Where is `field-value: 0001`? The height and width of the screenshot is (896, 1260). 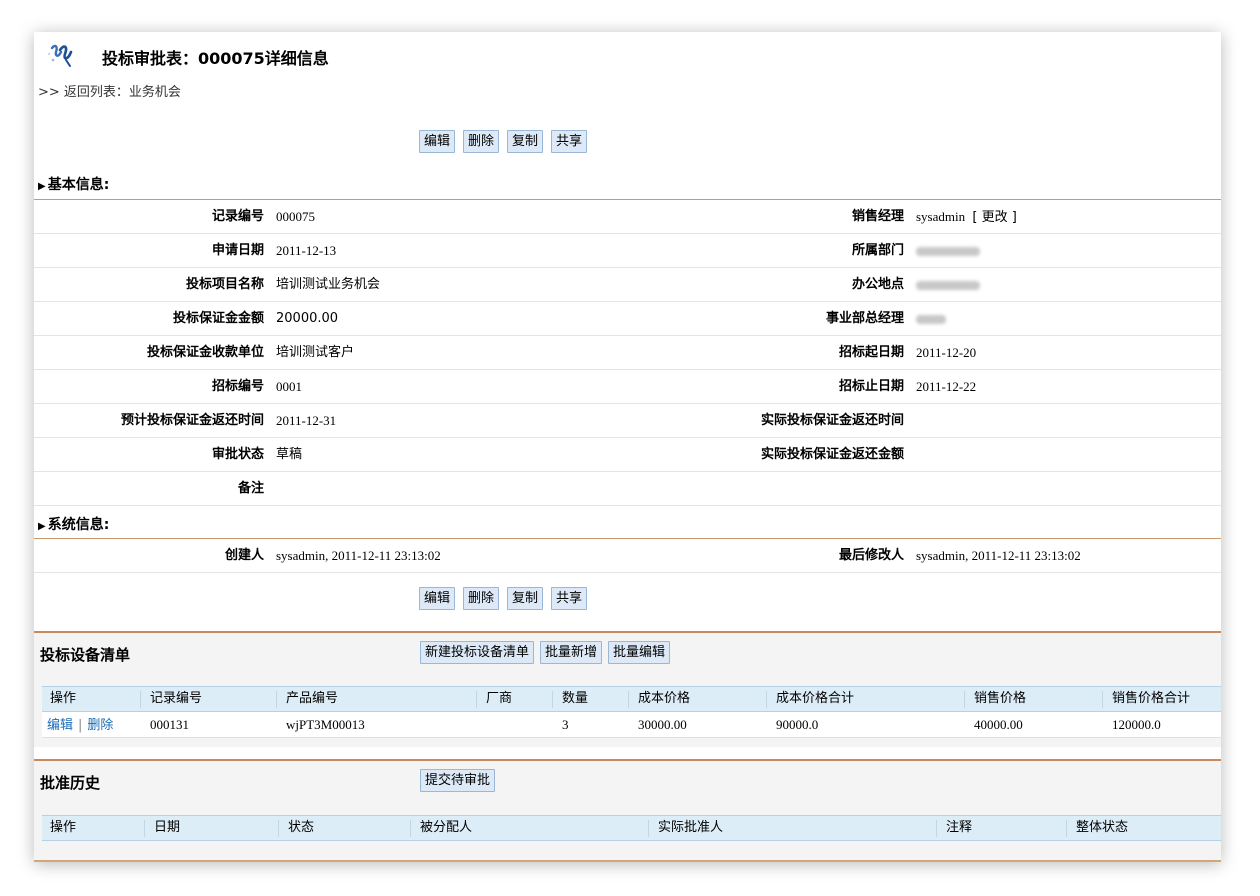 field-value: 0001 is located at coordinates (289, 386).